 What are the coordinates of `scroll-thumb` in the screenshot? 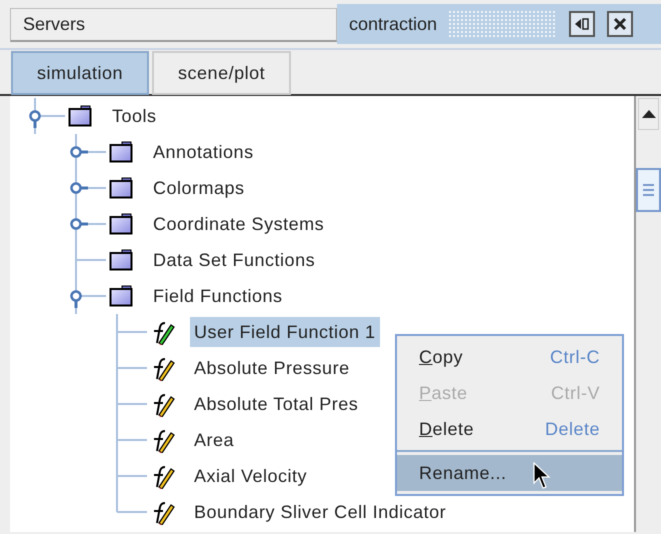 It's located at (648, 190).